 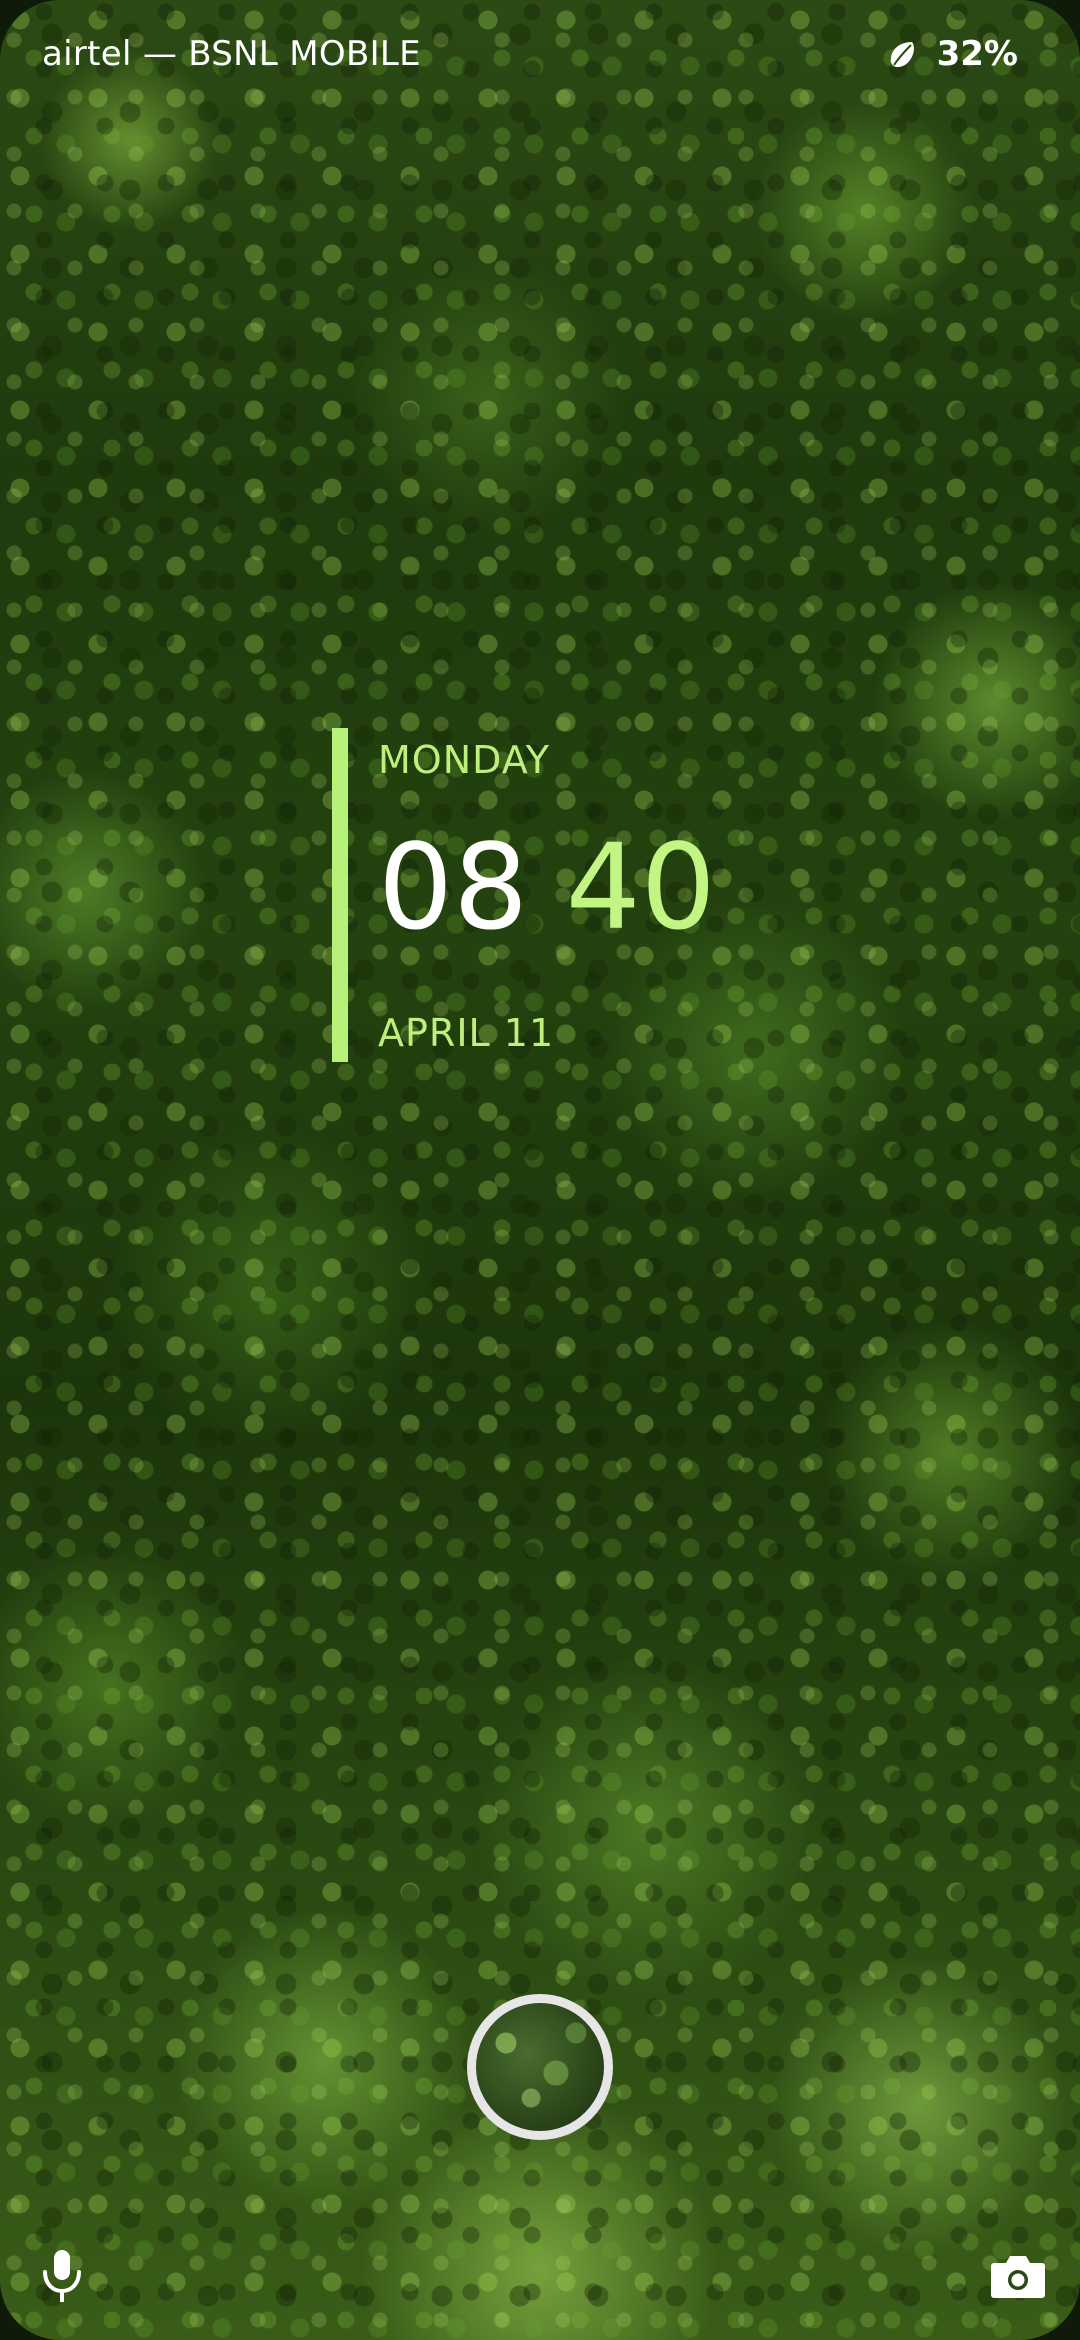 I want to click on fingerprint-unlock-button, so click(x=540, y=2067).